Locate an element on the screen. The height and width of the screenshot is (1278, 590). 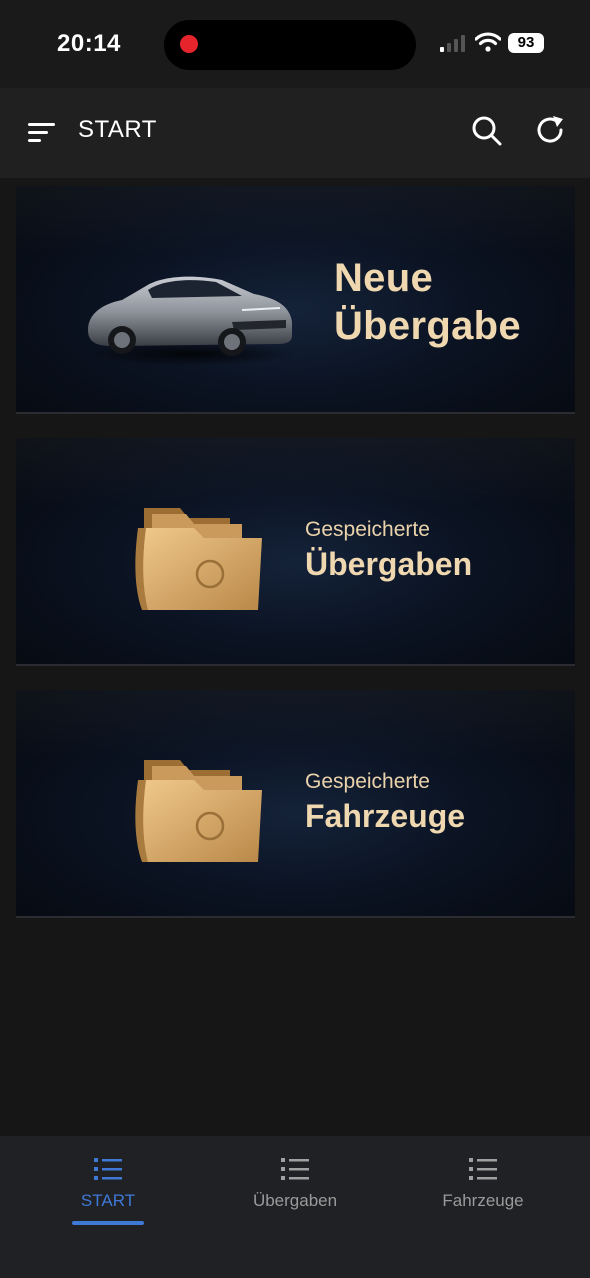
nav-label: Übergaben is located at coordinates (295, 1200).